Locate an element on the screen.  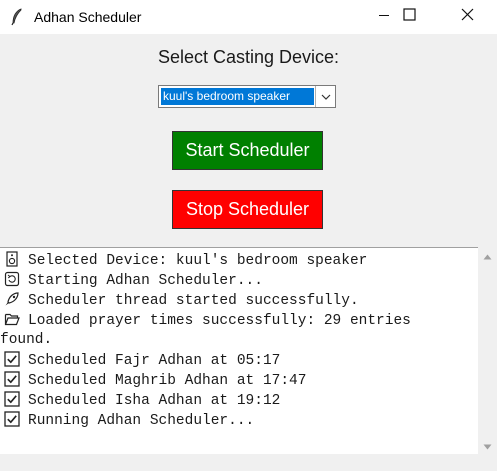
scroll-up-button is located at coordinates (487, 255).